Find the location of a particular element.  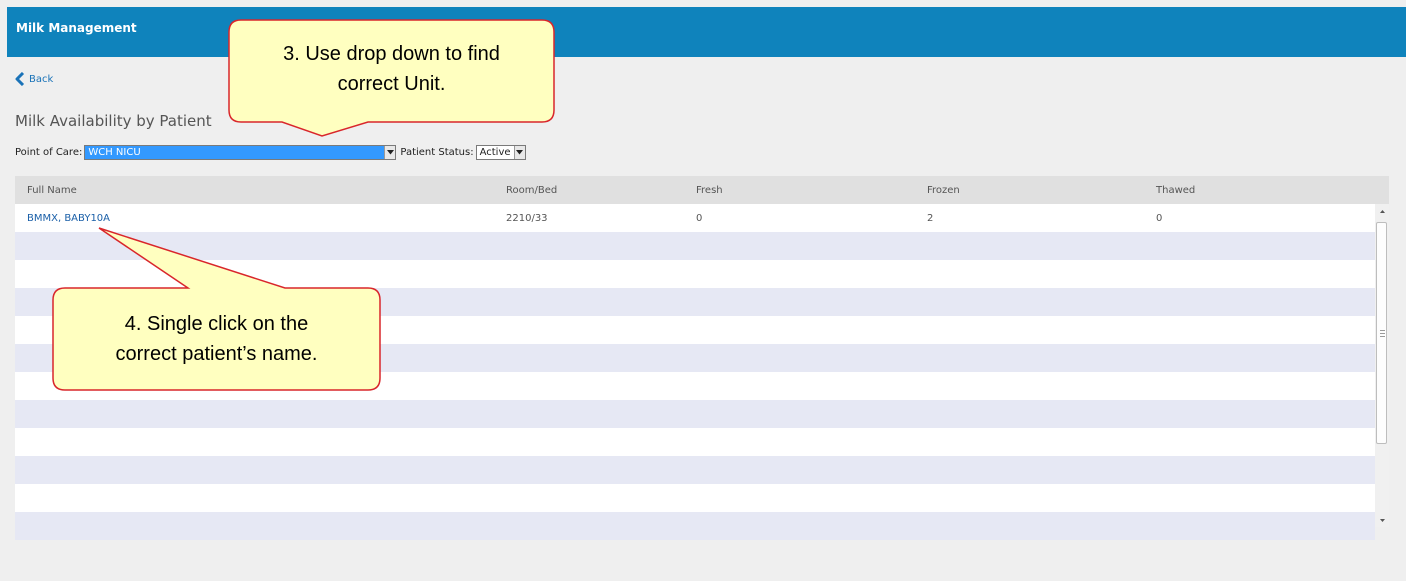

callout-step3-line2: correct Unit. is located at coordinates (391, 84).